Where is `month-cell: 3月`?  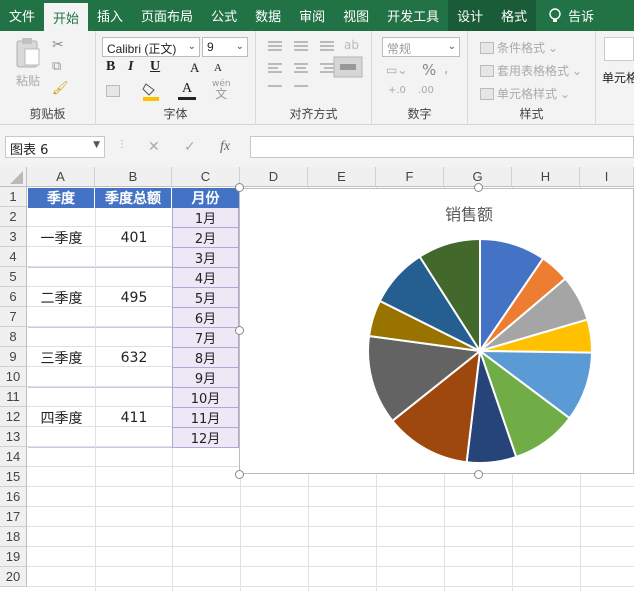
month-cell: 3月 is located at coordinates (205, 258).